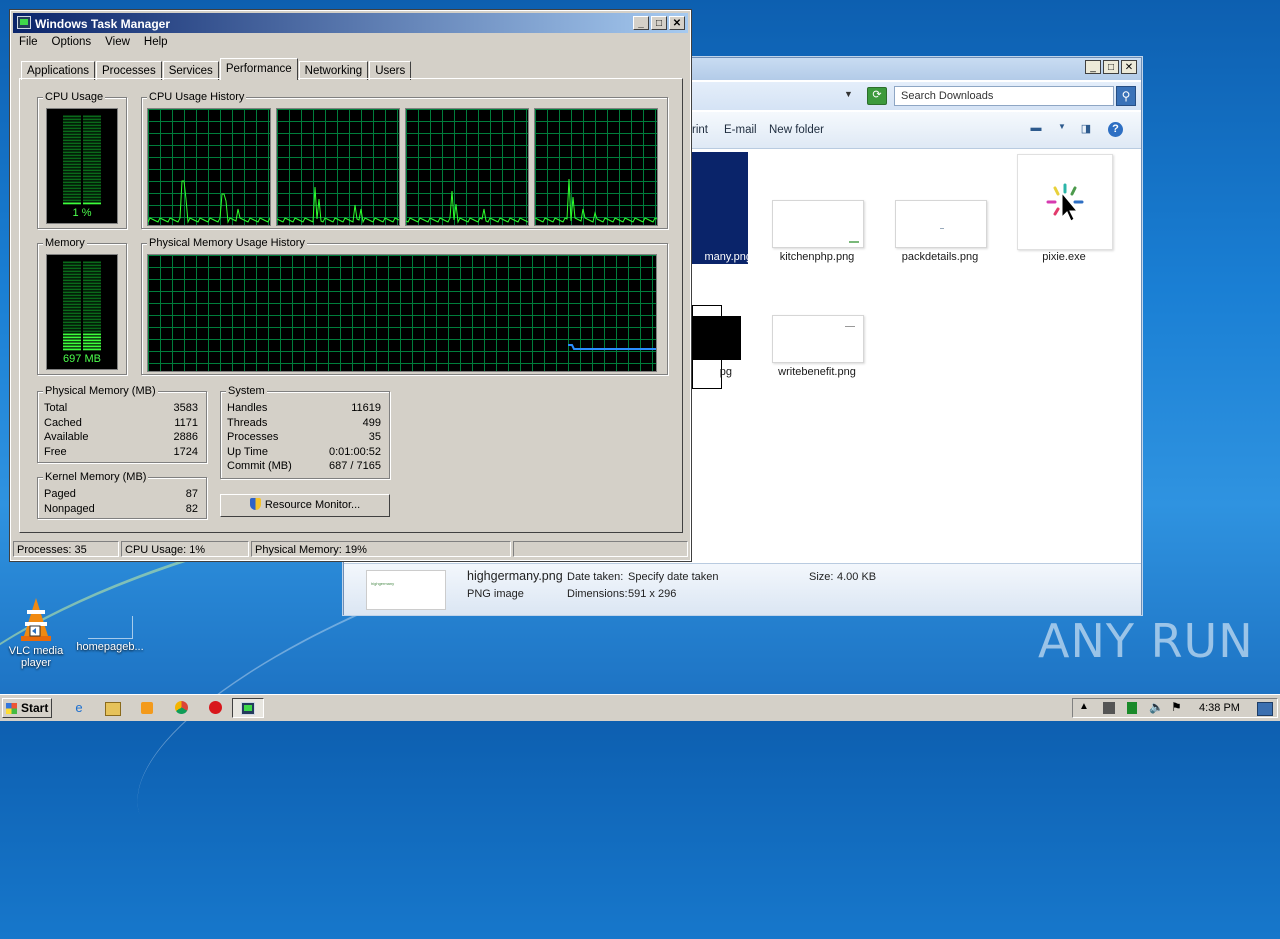 The image size is (1280, 939). What do you see at coordinates (673, 577) in the screenshot?
I see `details-date-value: Specify date taken` at bounding box center [673, 577].